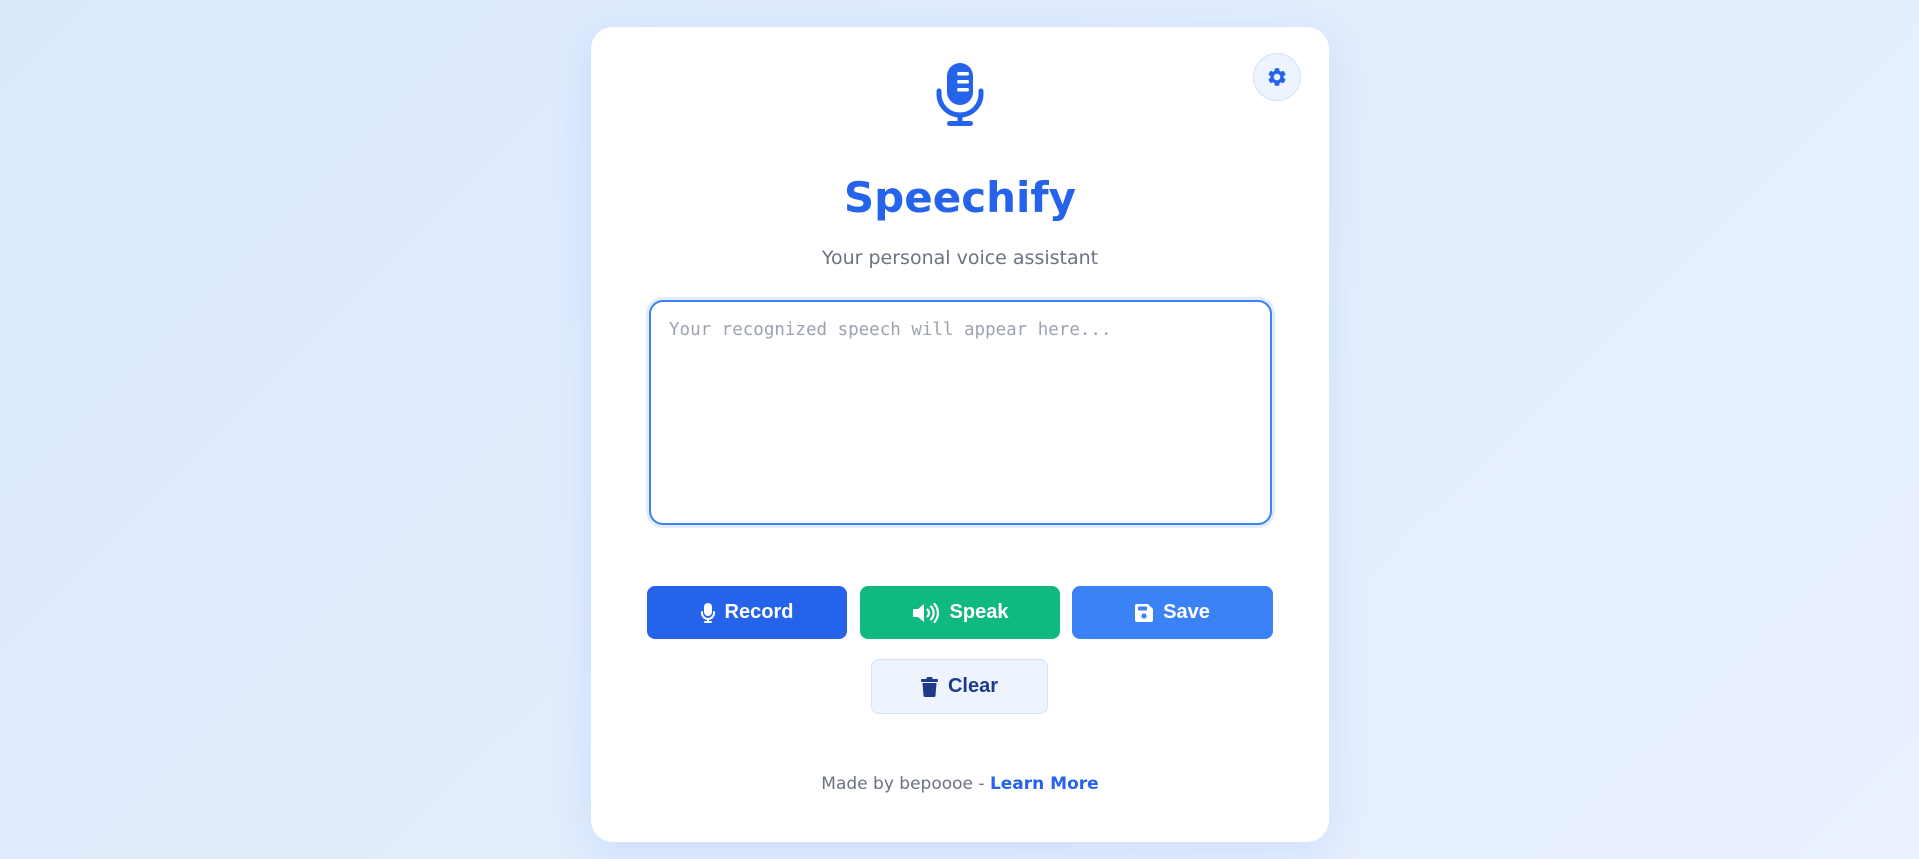 This screenshot has height=859, width=1919. What do you see at coordinates (925, 612) in the screenshot?
I see `speaker-icon` at bounding box center [925, 612].